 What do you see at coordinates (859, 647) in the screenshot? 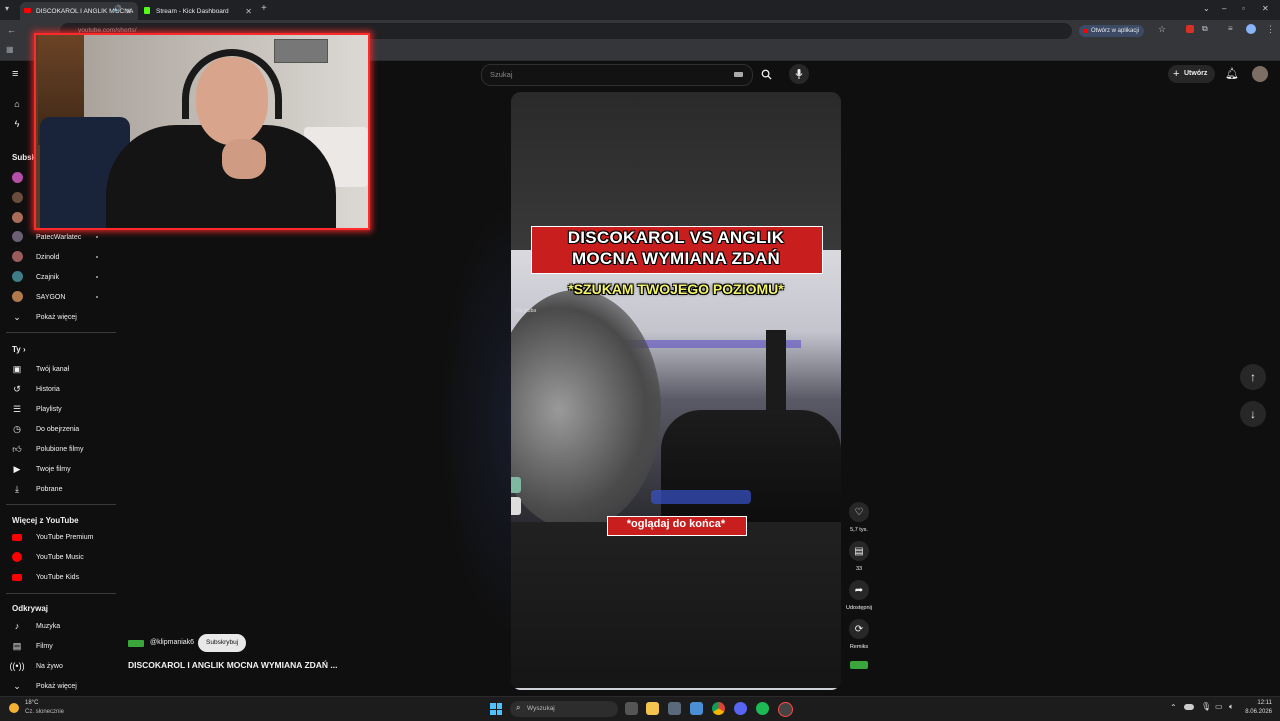
I see `remix-label: Remiks` at bounding box center [859, 647].